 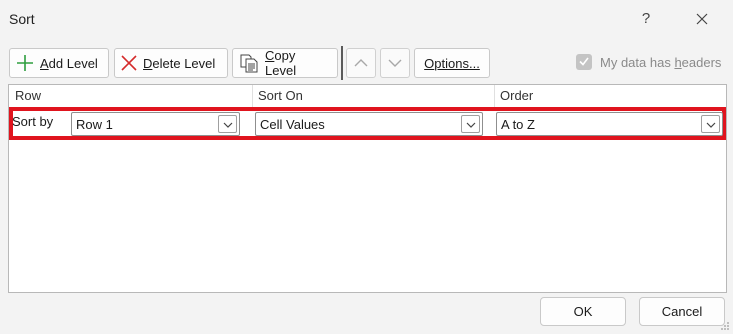 What do you see at coordinates (369, 124) in the screenshot?
I see `sort-on-select: Cell Values` at bounding box center [369, 124].